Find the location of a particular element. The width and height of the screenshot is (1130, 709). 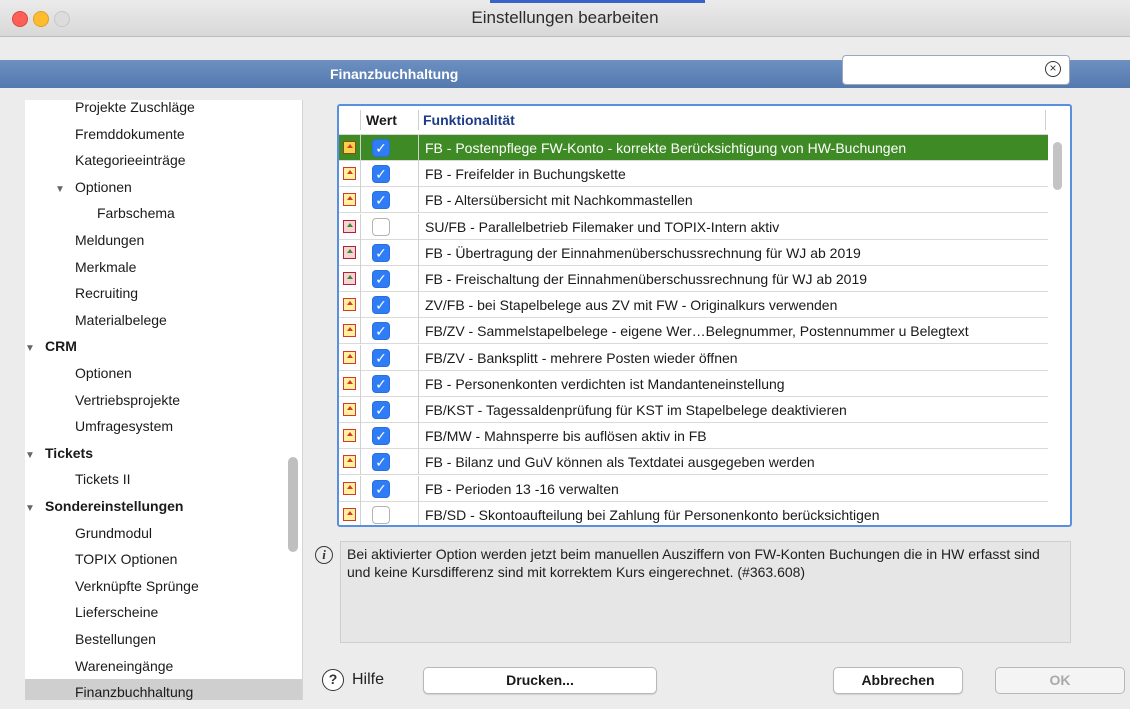

sidebar-item: Verknüpfte Sprünge is located at coordinates (163, 586).